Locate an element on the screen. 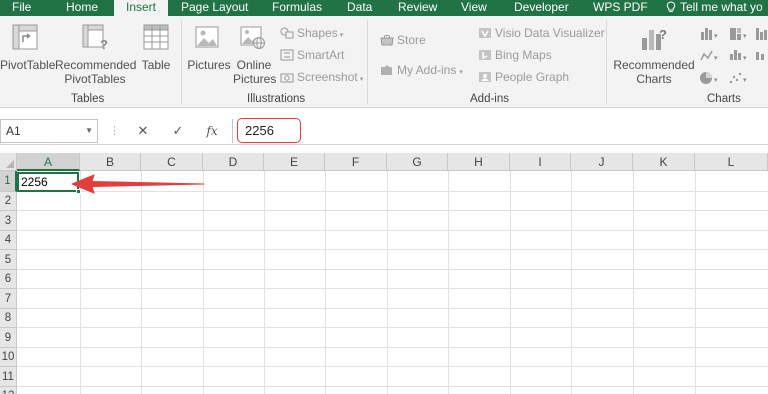 This screenshot has width=768, height=394. recommended-pivottables-label-1: Recommended is located at coordinates (96, 65).